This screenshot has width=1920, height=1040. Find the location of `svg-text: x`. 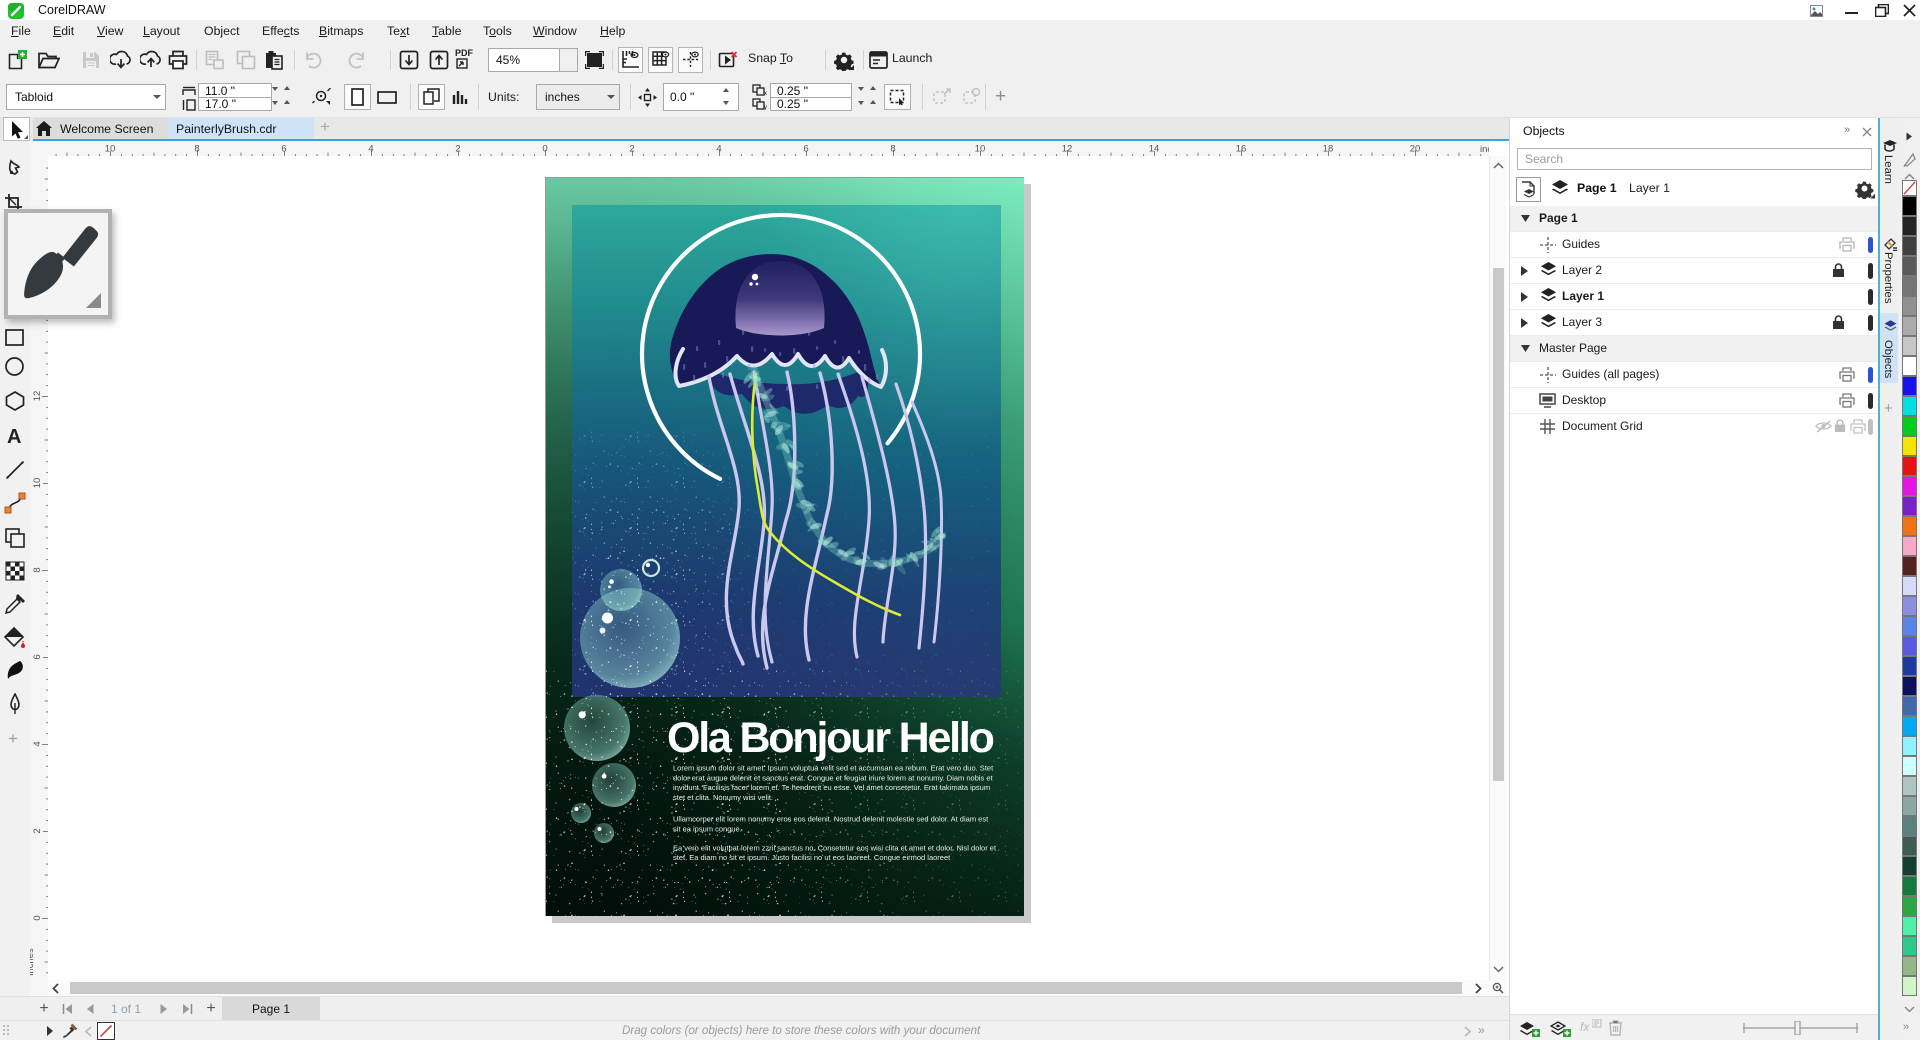

svg-text: x is located at coordinates (765, 93).